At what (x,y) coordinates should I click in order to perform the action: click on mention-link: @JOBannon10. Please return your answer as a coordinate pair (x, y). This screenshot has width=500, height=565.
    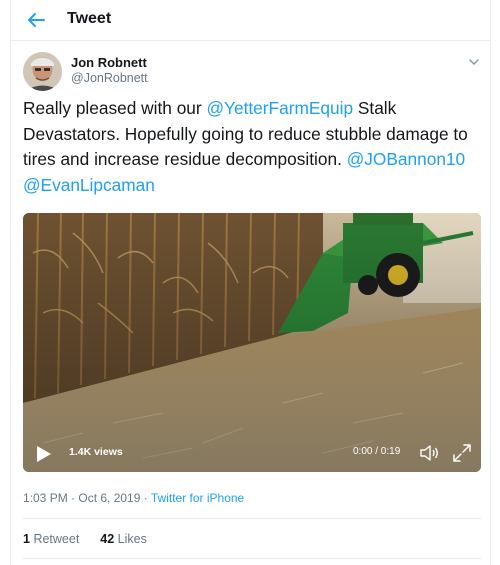
    Looking at the image, I should click on (406, 159).